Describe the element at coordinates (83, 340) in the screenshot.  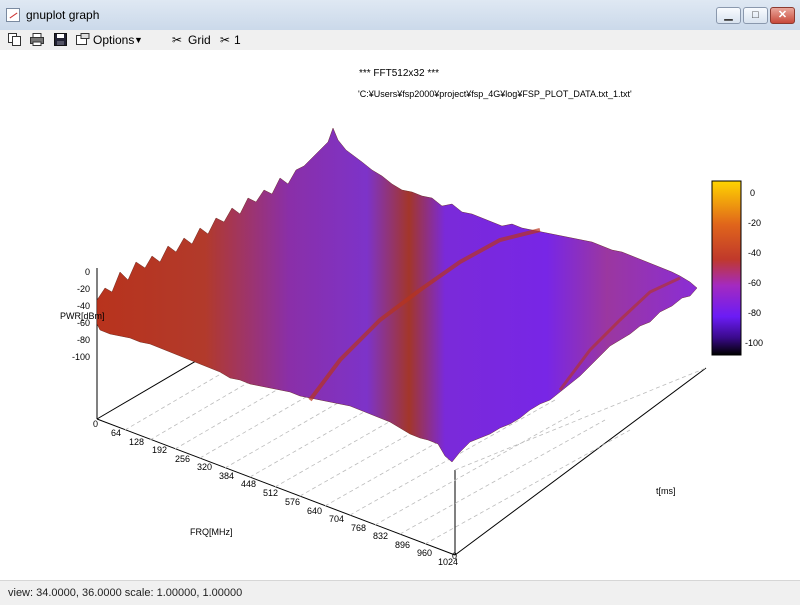
I see `z-tick: -80` at that location.